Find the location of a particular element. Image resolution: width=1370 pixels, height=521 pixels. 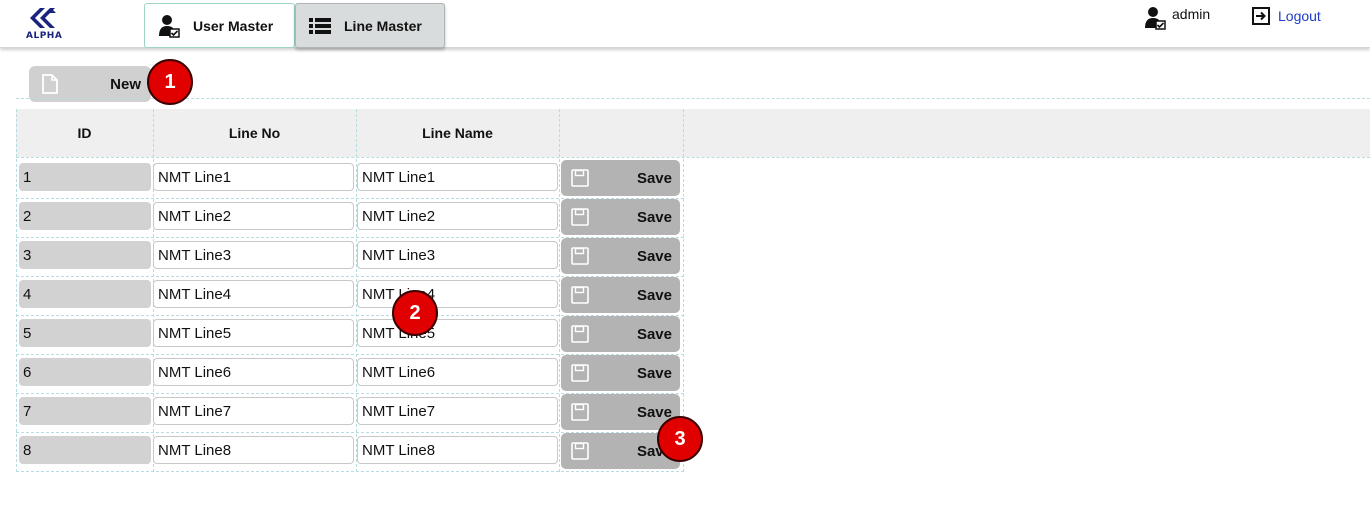

row-id: 5 is located at coordinates (85, 333).